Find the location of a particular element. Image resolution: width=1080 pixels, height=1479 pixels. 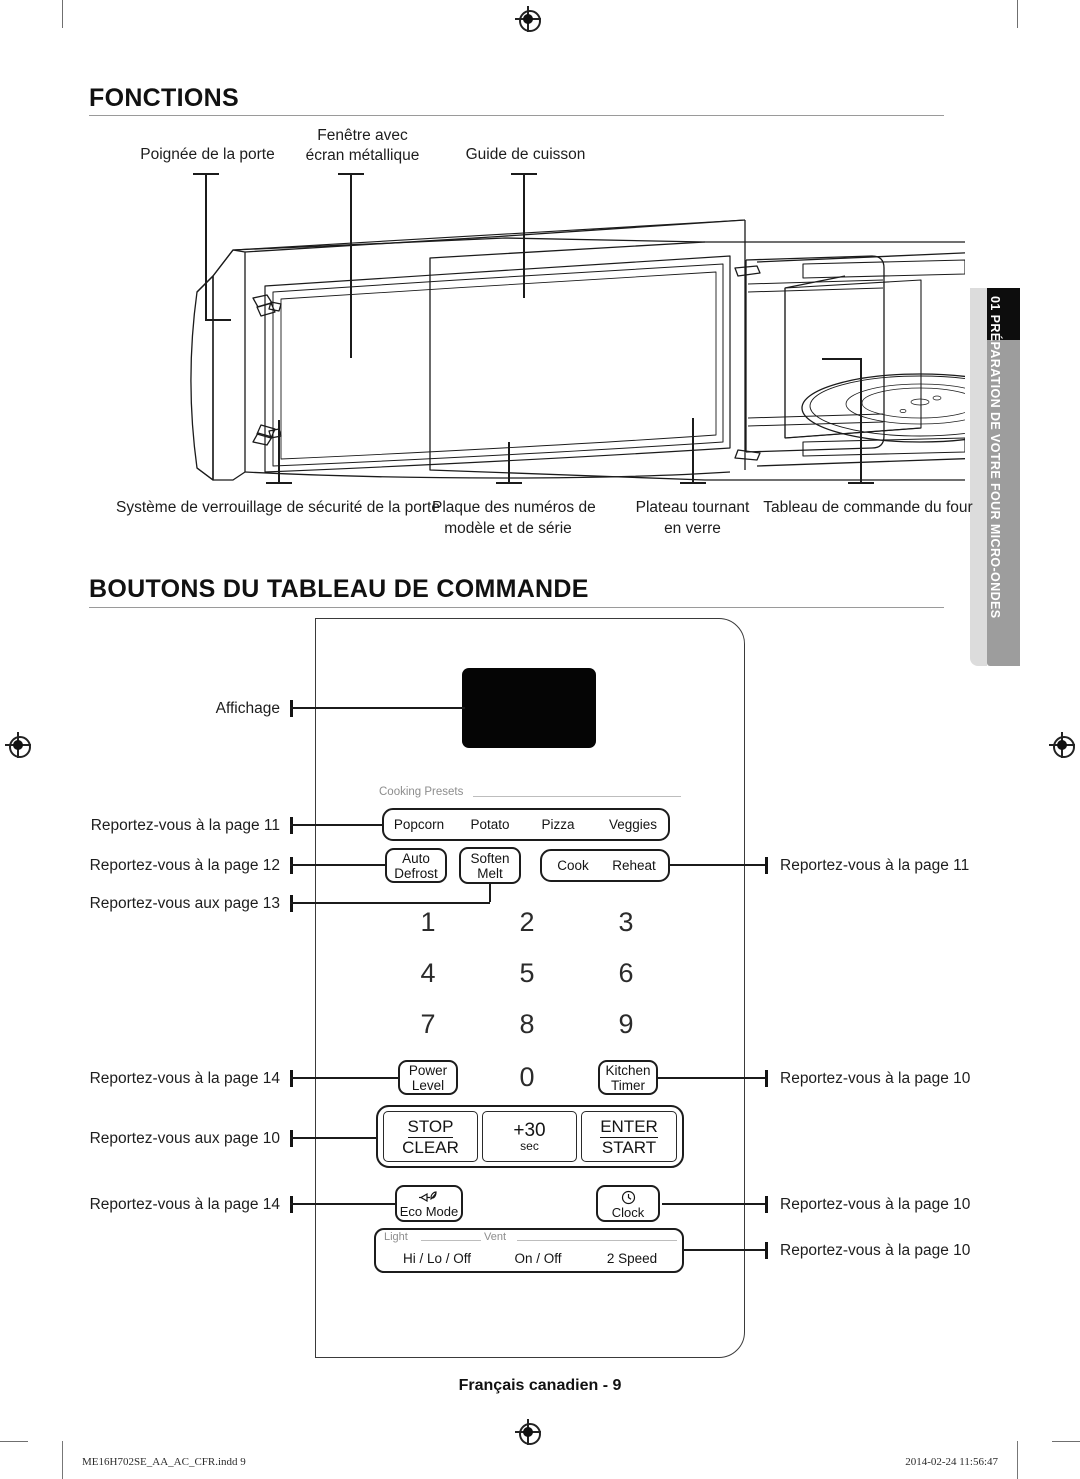

callout-keypad-label: Reportez-vous aux page 13 is located at coordinates (184, 903).